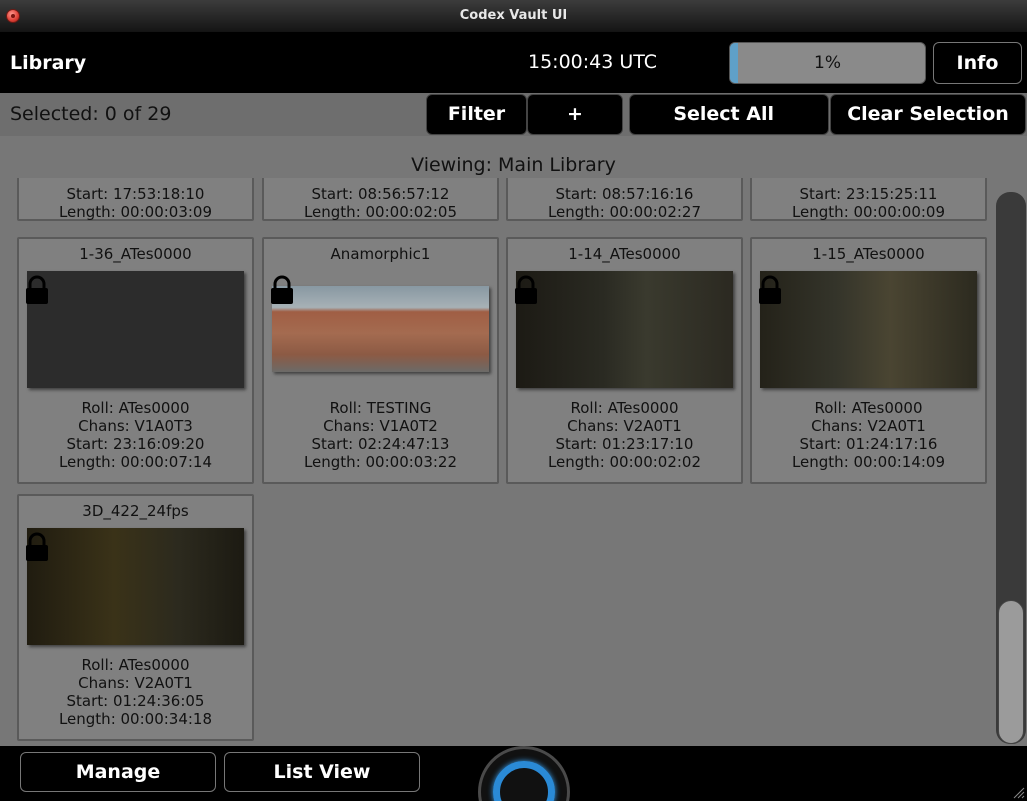 The height and width of the screenshot is (801, 1027). Describe the element at coordinates (380, 426) in the screenshot. I see `clip-chans: Chans: V1A0T2` at that location.